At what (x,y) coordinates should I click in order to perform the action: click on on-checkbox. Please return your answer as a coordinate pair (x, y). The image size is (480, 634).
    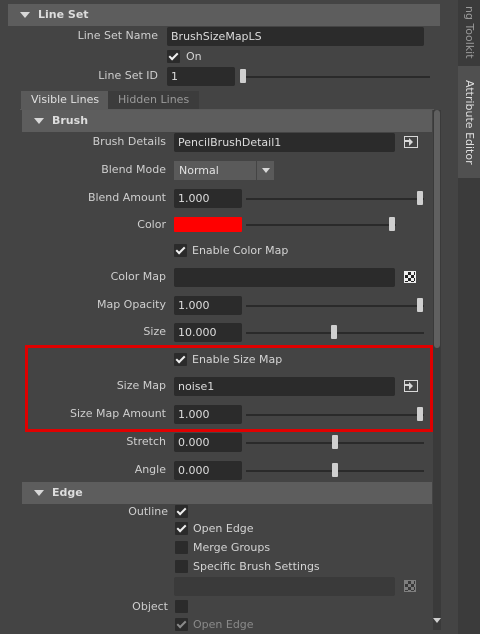
    Looking at the image, I should click on (173, 56).